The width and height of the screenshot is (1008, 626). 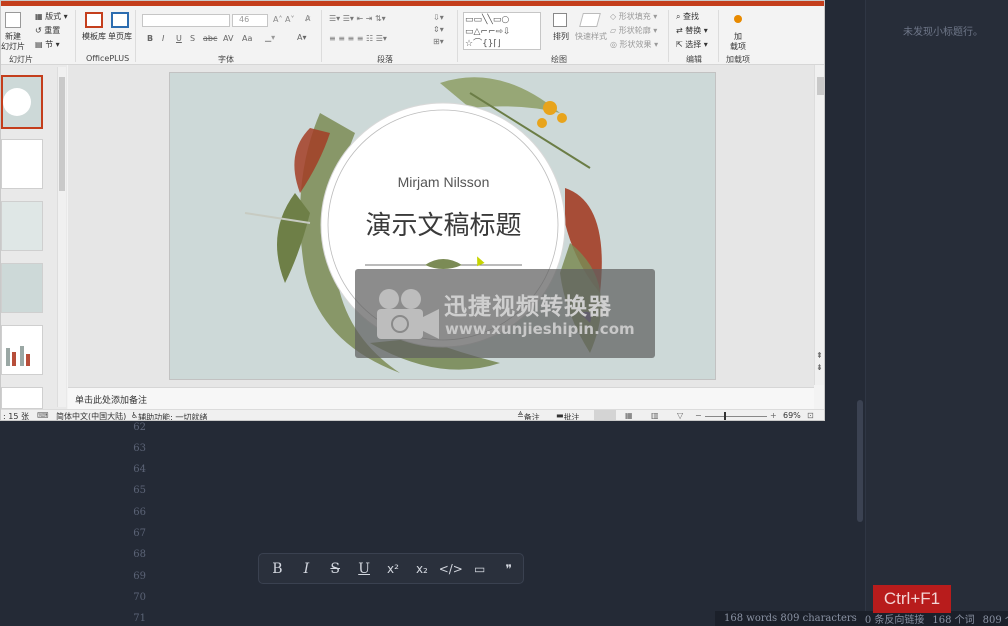 What do you see at coordinates (810, 415) in the screenshot?
I see `fit-to-window-icon: ⊡` at bounding box center [810, 415].